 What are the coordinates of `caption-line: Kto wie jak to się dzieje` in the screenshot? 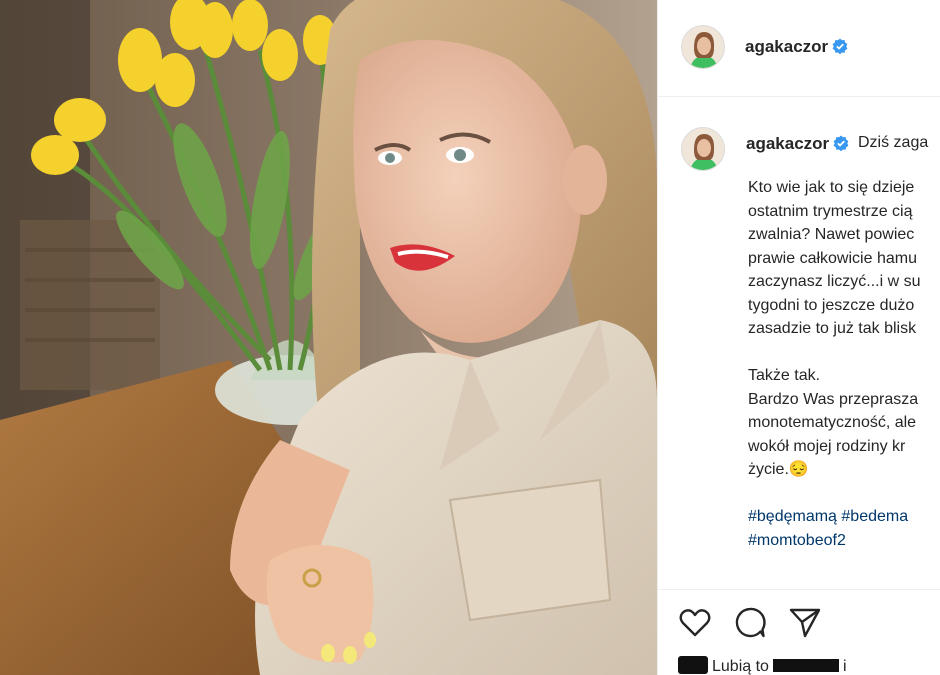 It's located at (831, 187).